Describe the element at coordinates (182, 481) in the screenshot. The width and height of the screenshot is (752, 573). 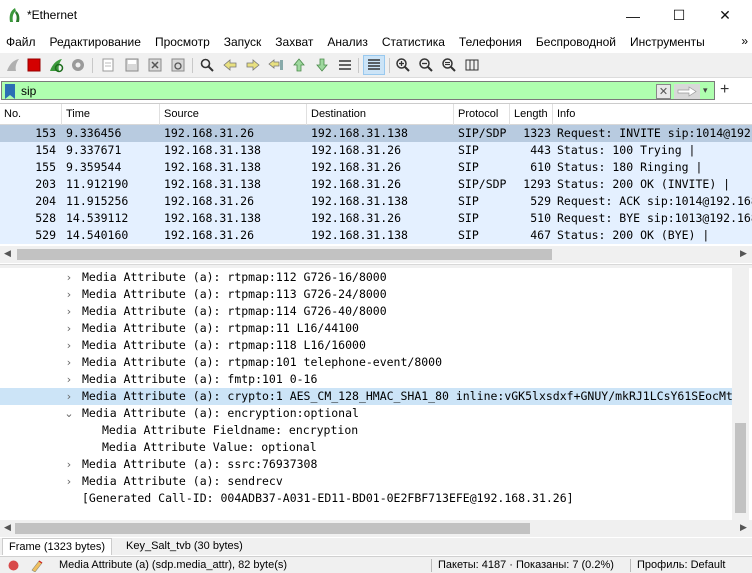
I see `tree-item-text: Media Attribute (a): sendrecv` at that location.